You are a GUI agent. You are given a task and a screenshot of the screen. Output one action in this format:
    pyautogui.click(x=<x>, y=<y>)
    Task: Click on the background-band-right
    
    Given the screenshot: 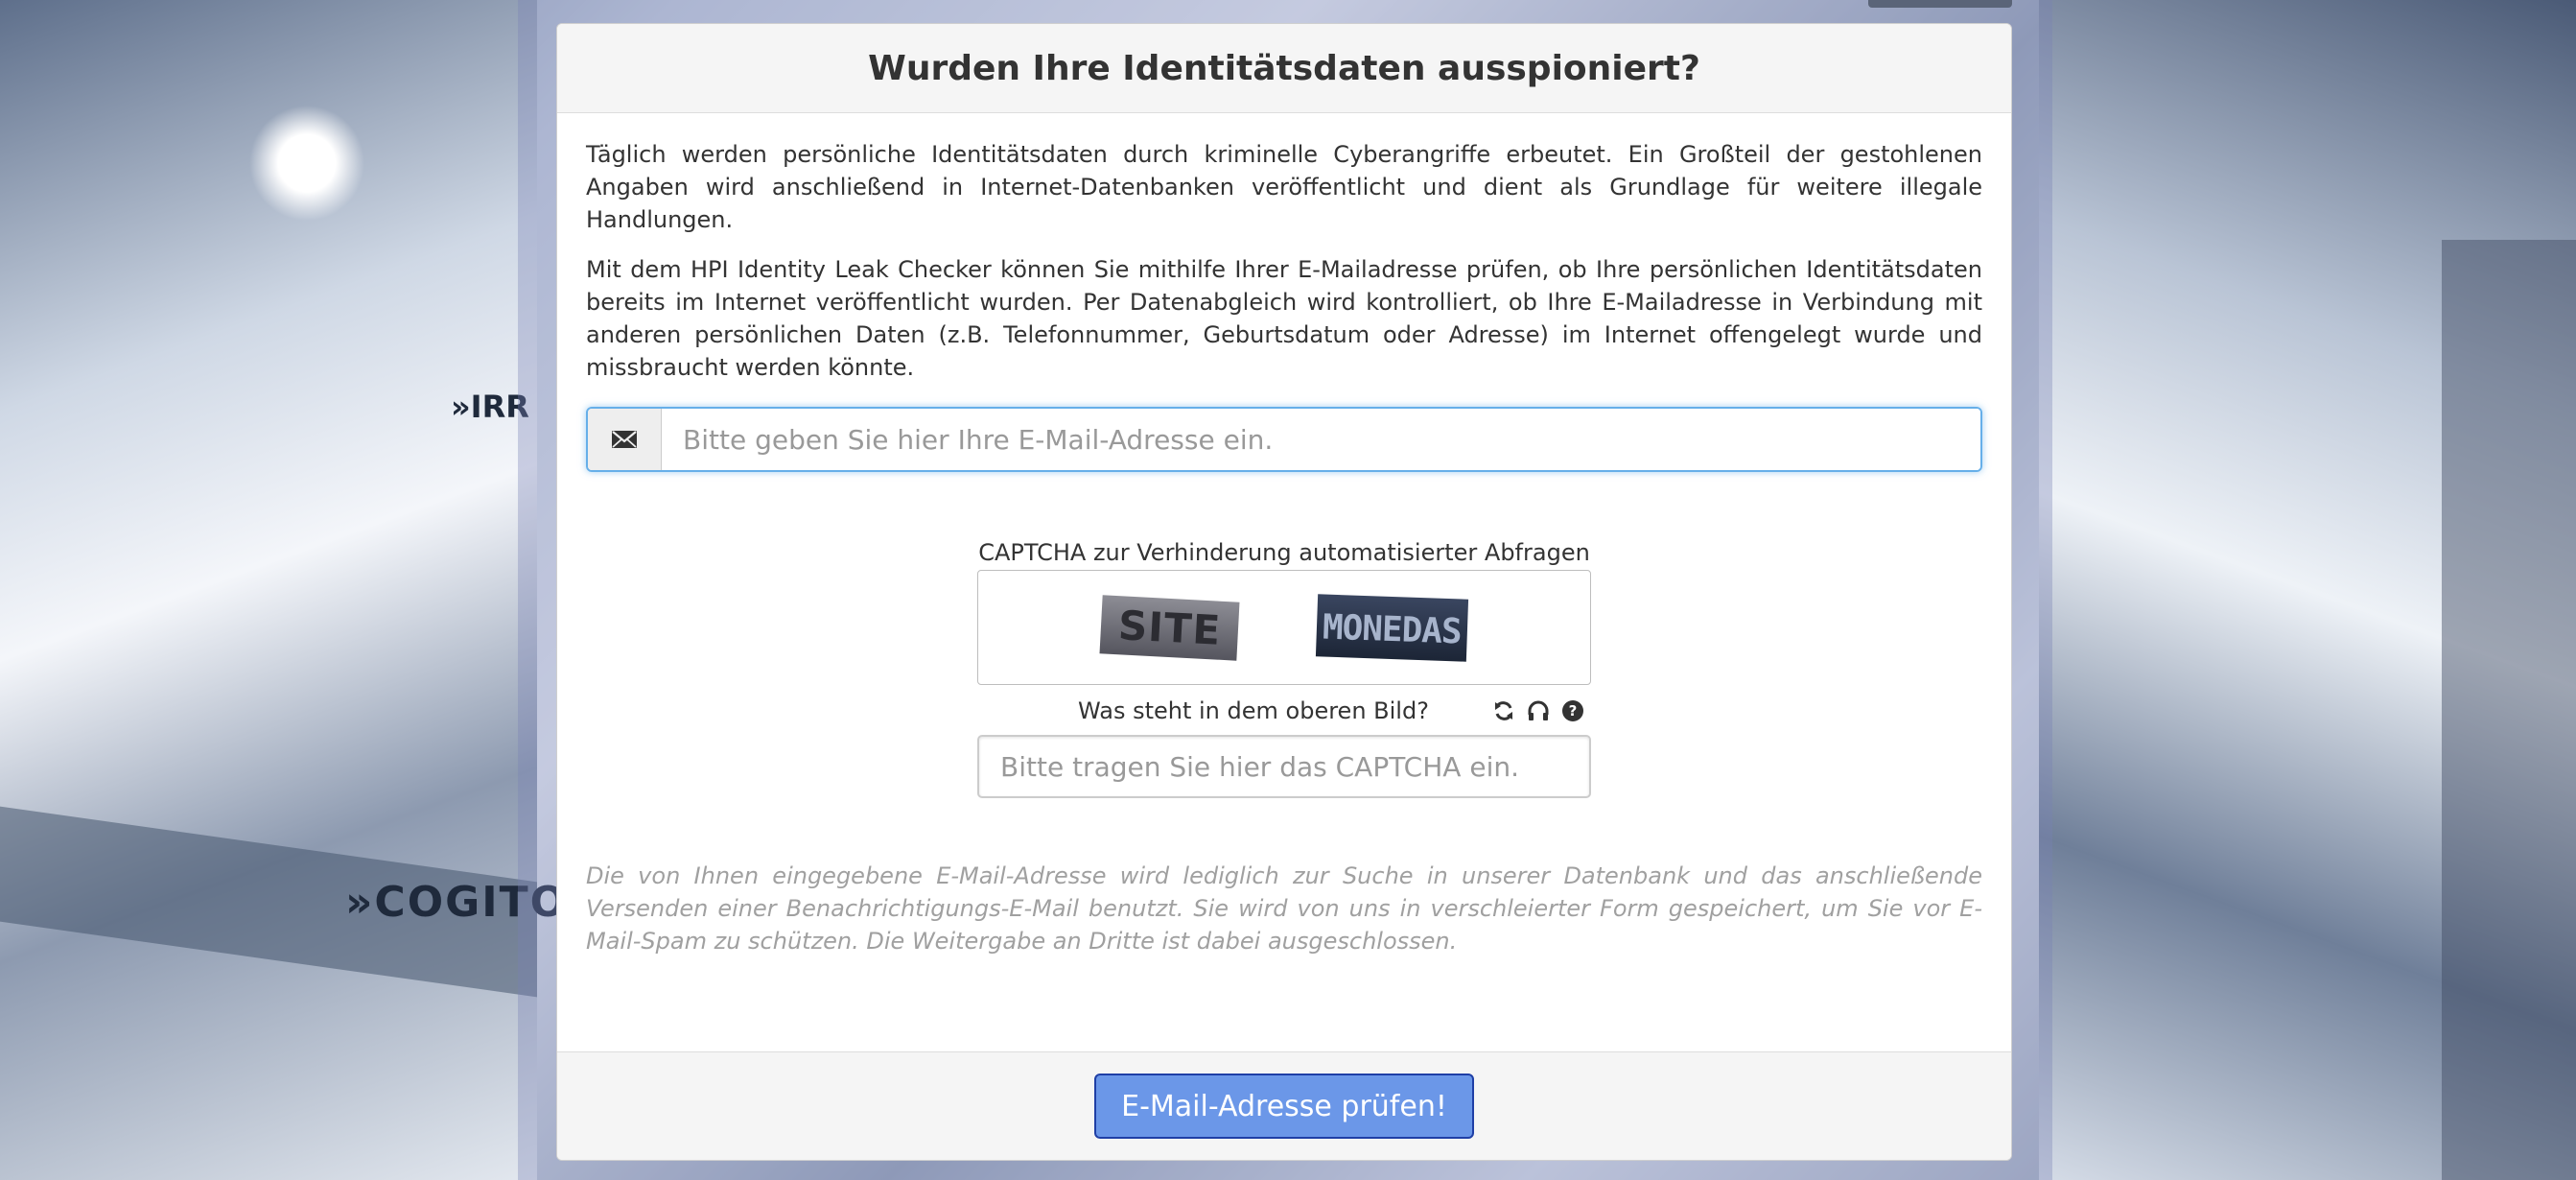 What is the action you would take?
    pyautogui.click(x=2509, y=710)
    